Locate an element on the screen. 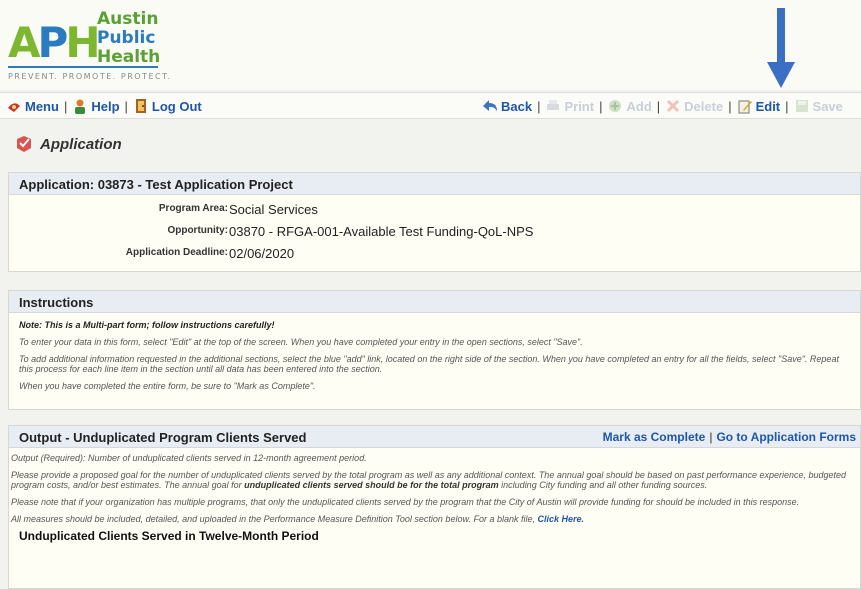 The image size is (861, 589). deadline-label: Application Deadline: is located at coordinates (176, 252).